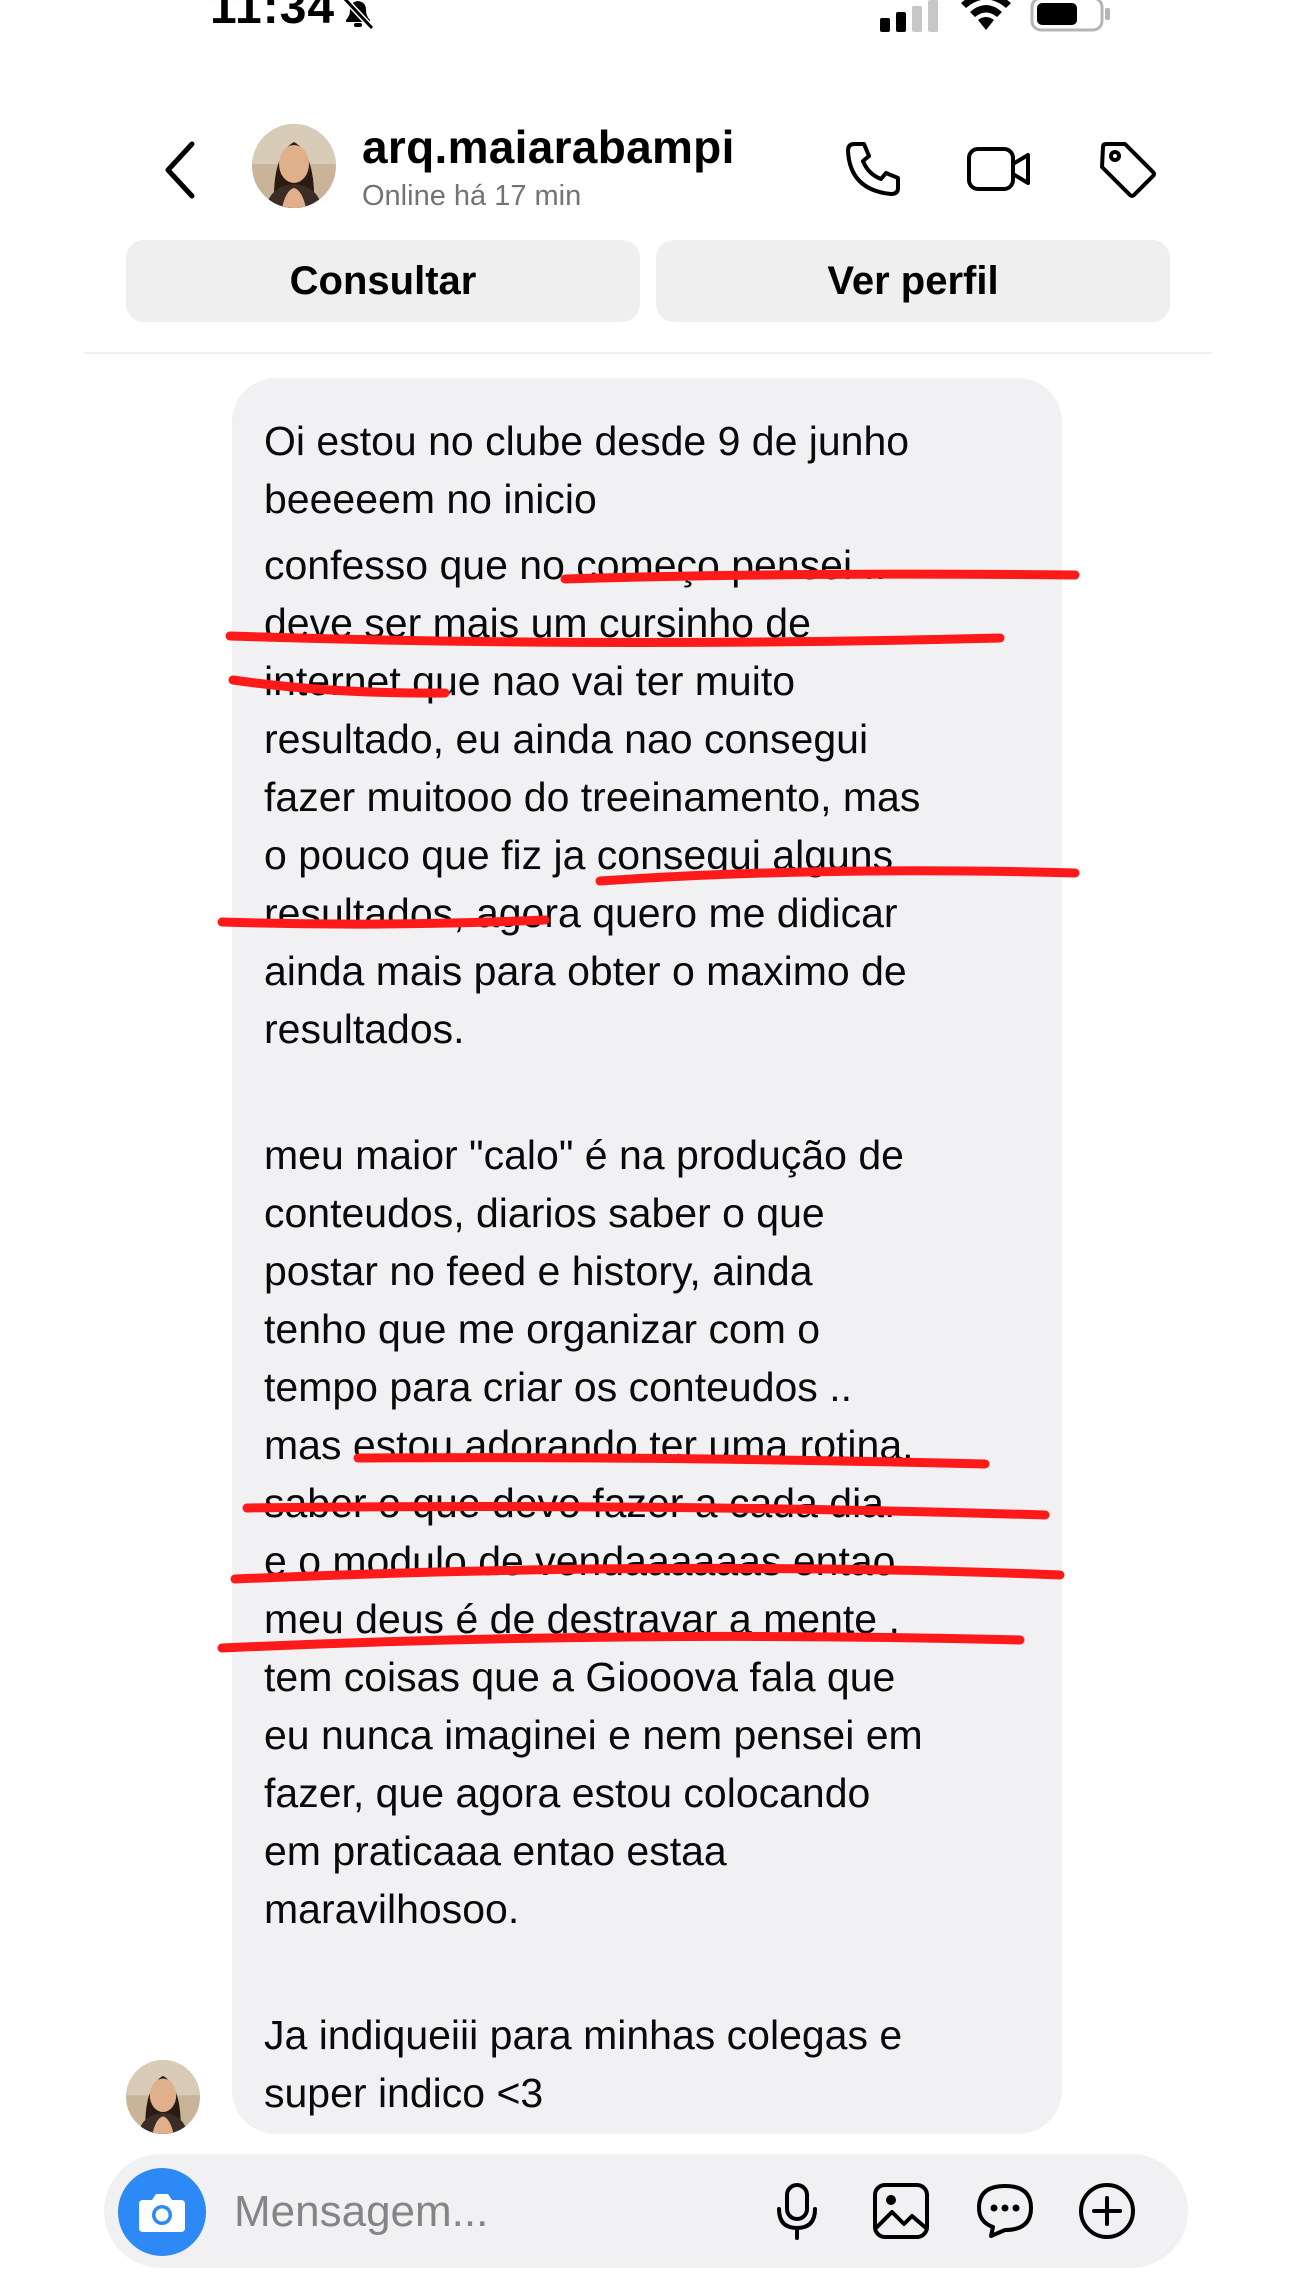  What do you see at coordinates (580, 1561) in the screenshot?
I see `message-line: e o modulo de vendaaaaaas entao` at bounding box center [580, 1561].